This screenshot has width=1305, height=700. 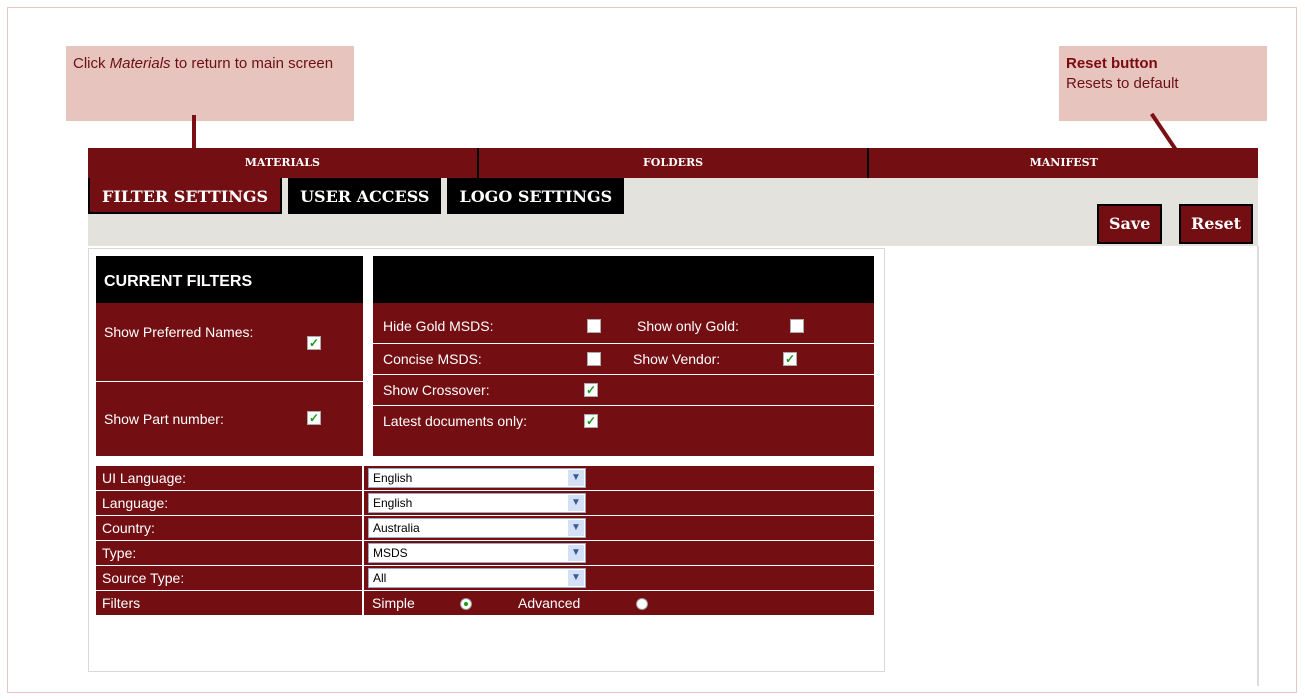 What do you see at coordinates (365, 196) in the screenshot?
I see `tab-user-access: USER ACCESS` at bounding box center [365, 196].